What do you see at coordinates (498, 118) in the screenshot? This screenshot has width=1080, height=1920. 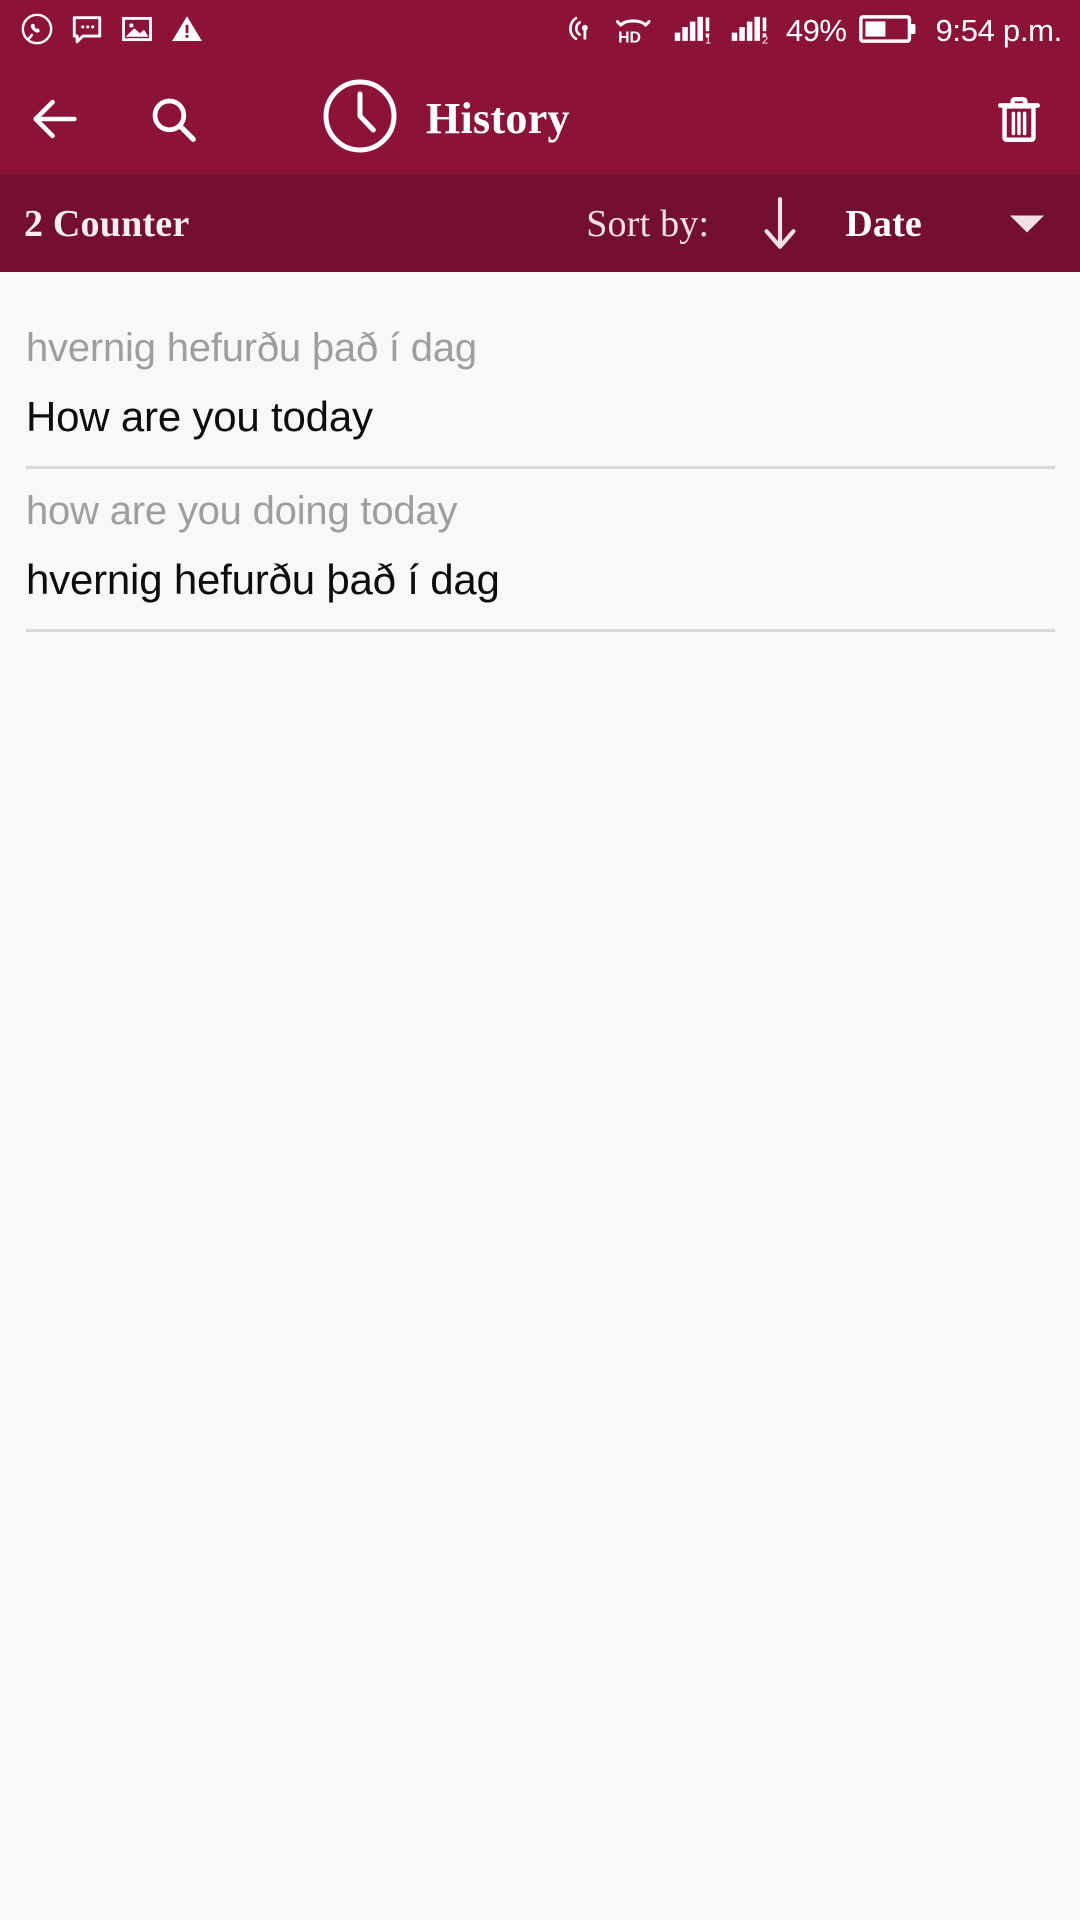 I see `page-title: History` at bounding box center [498, 118].